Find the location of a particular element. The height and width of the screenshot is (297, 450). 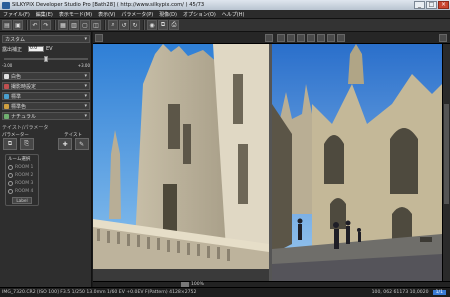

menu-develop: 現像(D) is located at coordinates (168, 14).